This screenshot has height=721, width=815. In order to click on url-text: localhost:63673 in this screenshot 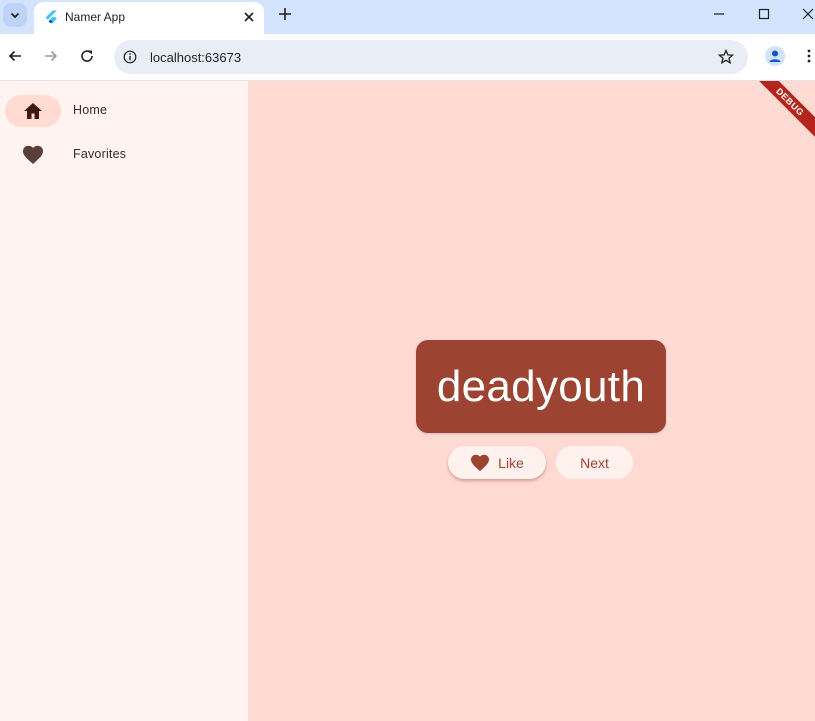, I will do `click(195, 57)`.